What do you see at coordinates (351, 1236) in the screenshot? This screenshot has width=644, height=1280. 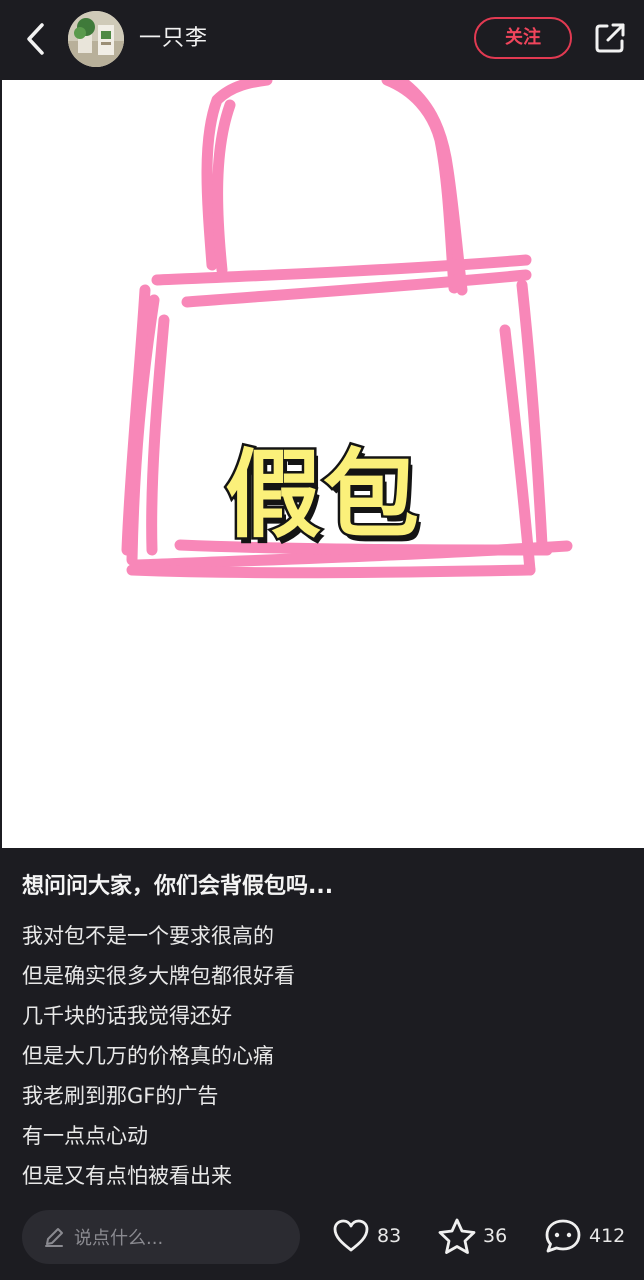 I see `heart-icon` at bounding box center [351, 1236].